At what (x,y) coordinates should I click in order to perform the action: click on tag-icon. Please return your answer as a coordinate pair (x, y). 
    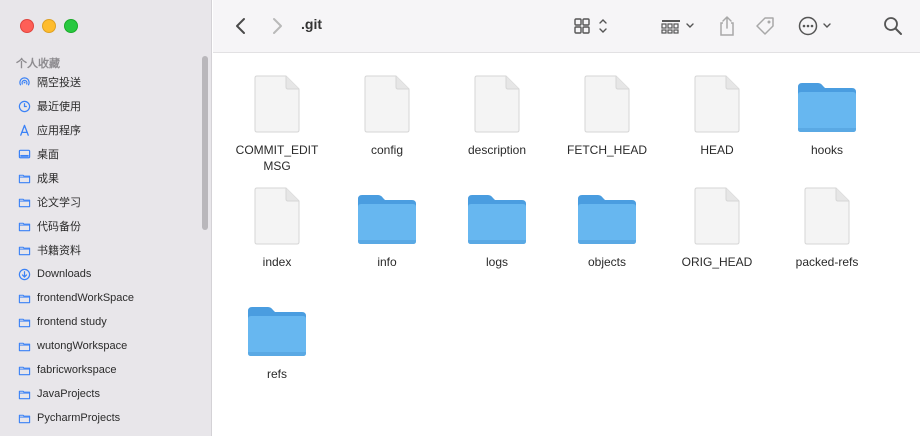
    Looking at the image, I should click on (765, 26).